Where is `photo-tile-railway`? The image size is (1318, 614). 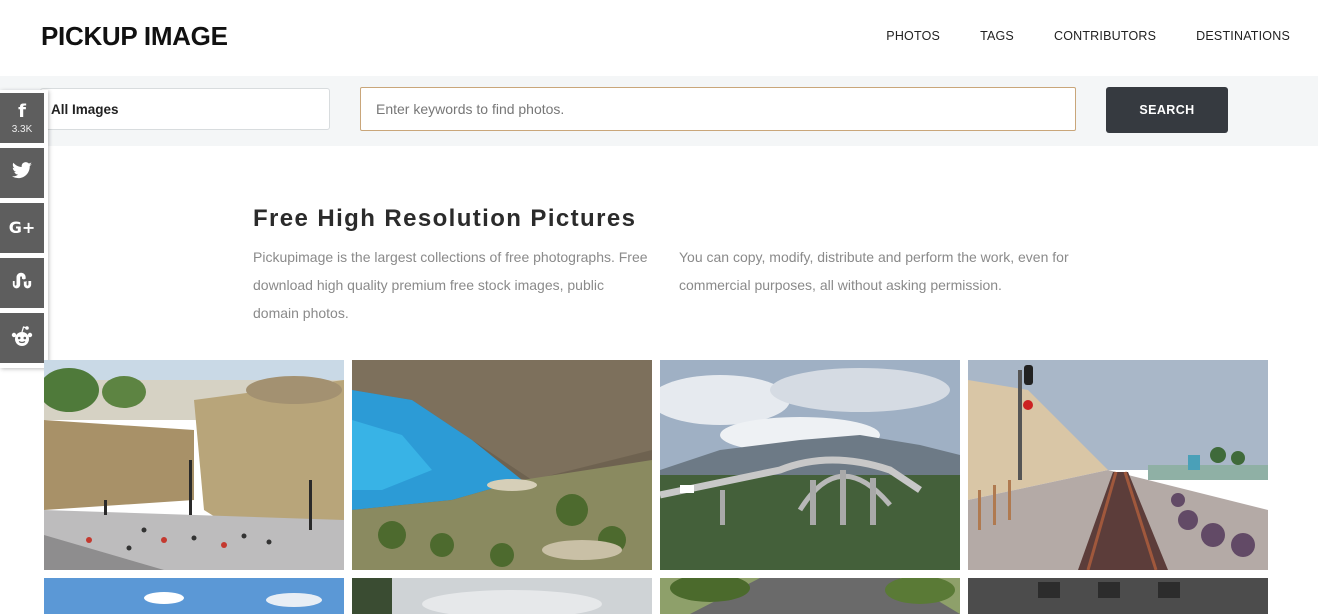
photo-tile-railway is located at coordinates (1118, 465).